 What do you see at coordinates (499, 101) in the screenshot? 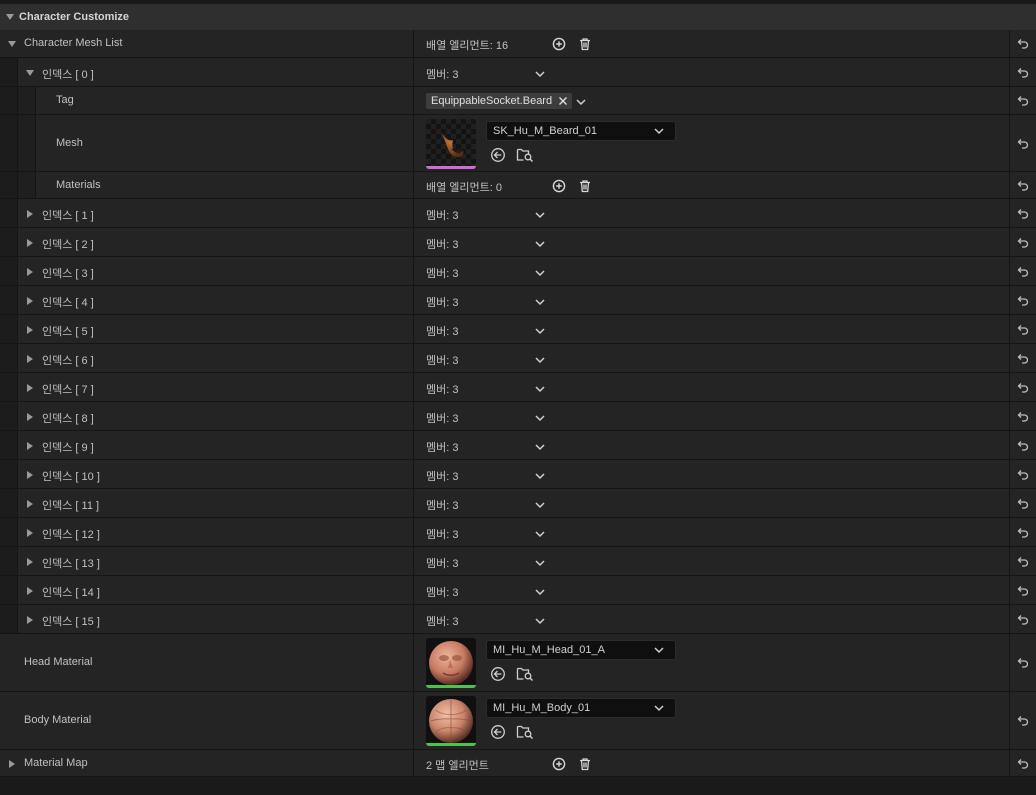
I see `gameplay-tag-chip: EquippableSocket.Beard` at bounding box center [499, 101].